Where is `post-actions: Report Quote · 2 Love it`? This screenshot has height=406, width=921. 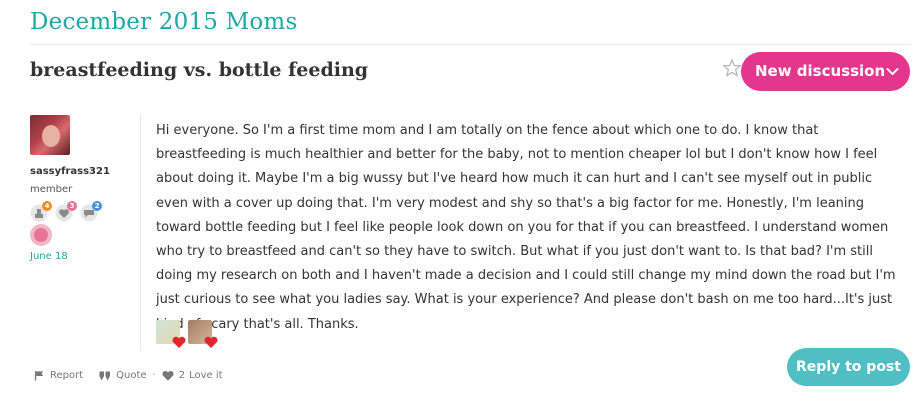 post-actions: Report Quote · 2 Love it is located at coordinates (128, 375).